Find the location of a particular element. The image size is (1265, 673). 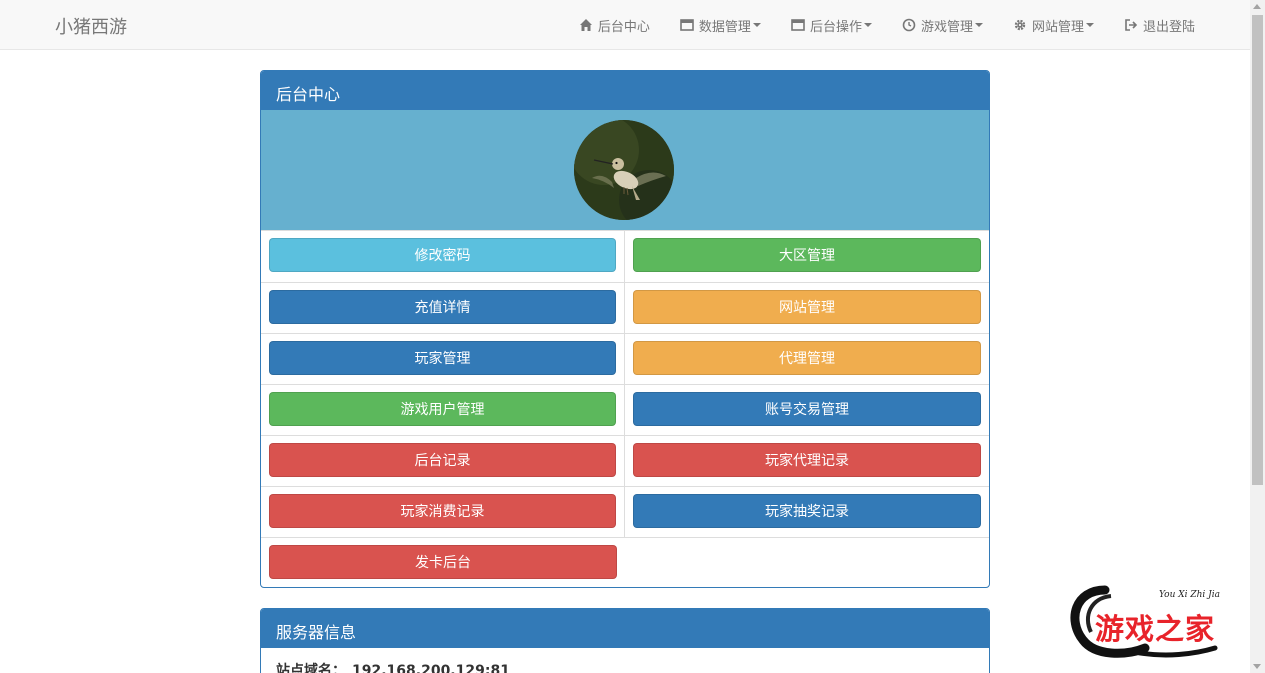

scroll-down-arrow-icon is located at coordinates (1257, 666).